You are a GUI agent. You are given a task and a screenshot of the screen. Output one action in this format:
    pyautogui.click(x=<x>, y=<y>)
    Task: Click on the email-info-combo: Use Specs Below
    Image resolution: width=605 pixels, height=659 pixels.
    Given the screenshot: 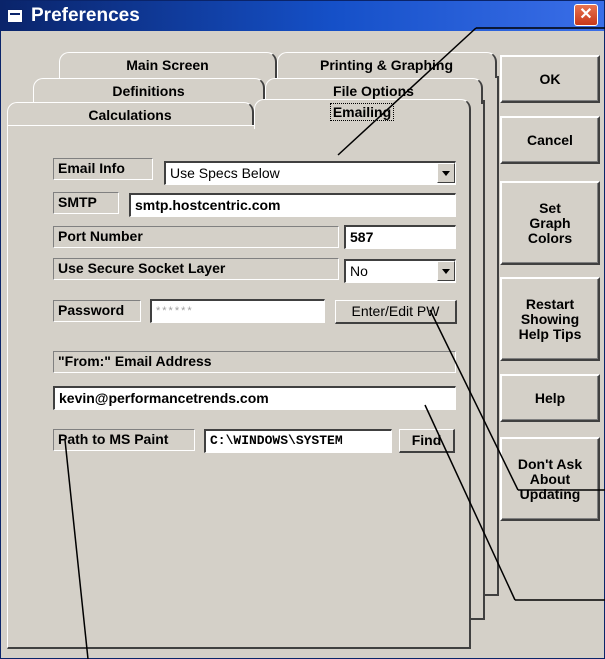 What is the action you would take?
    pyautogui.click(x=310, y=173)
    